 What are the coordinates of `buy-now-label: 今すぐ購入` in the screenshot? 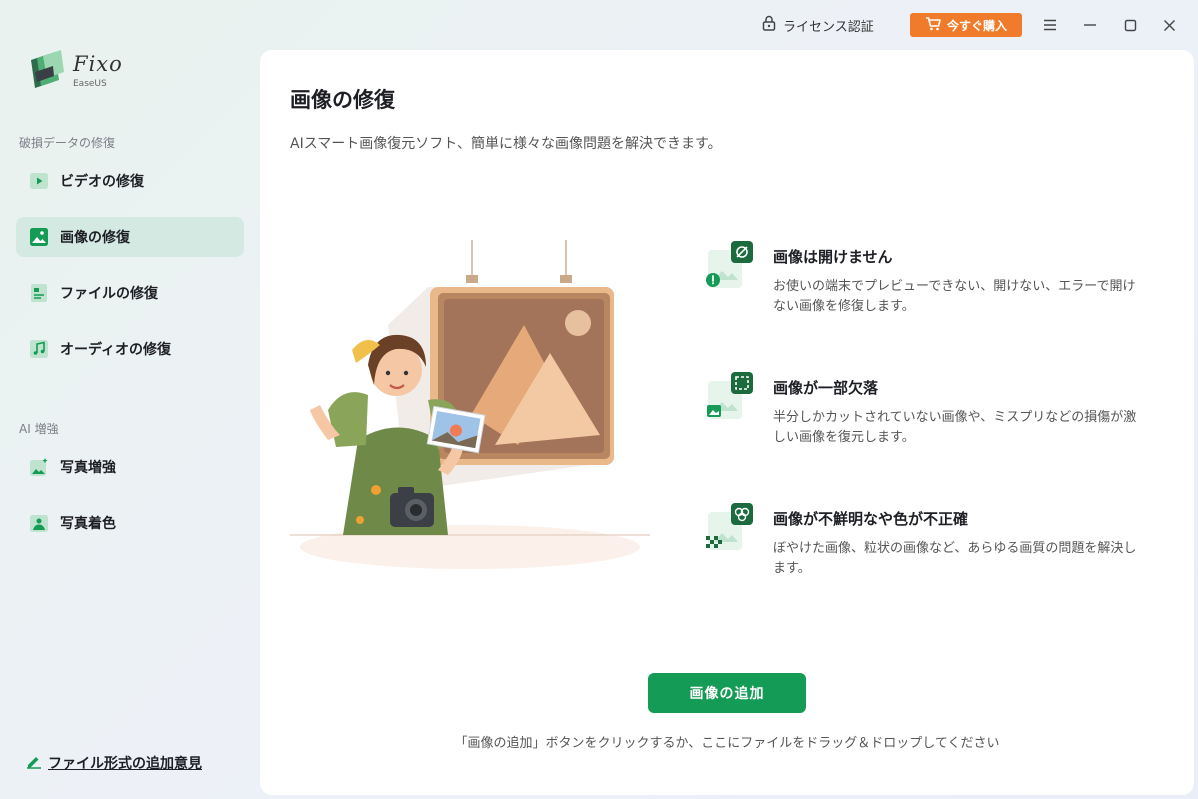 It's located at (976, 25).